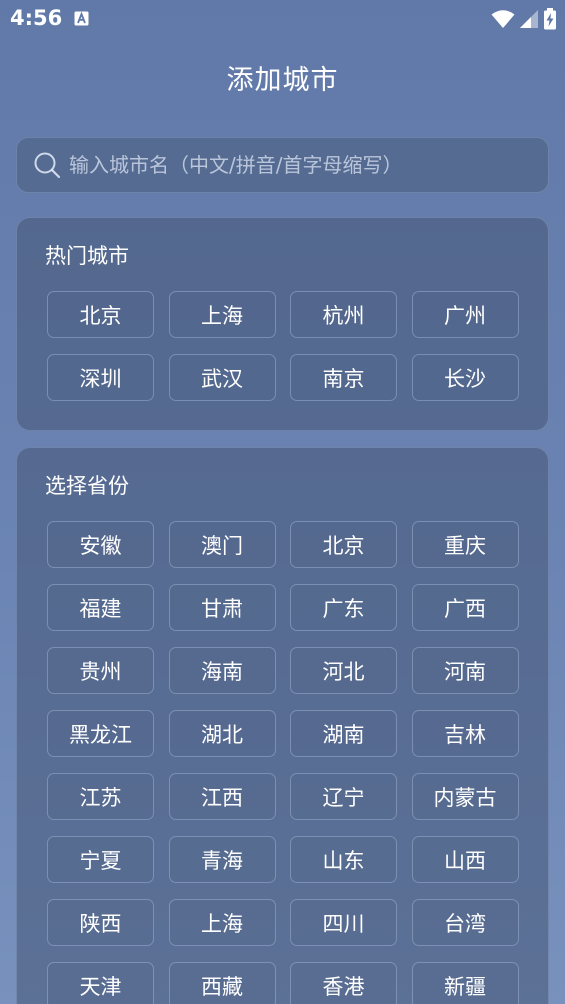 Image resolution: width=565 pixels, height=1004 pixels. Describe the element at coordinates (299, 165) in the screenshot. I see `search-input` at that location.